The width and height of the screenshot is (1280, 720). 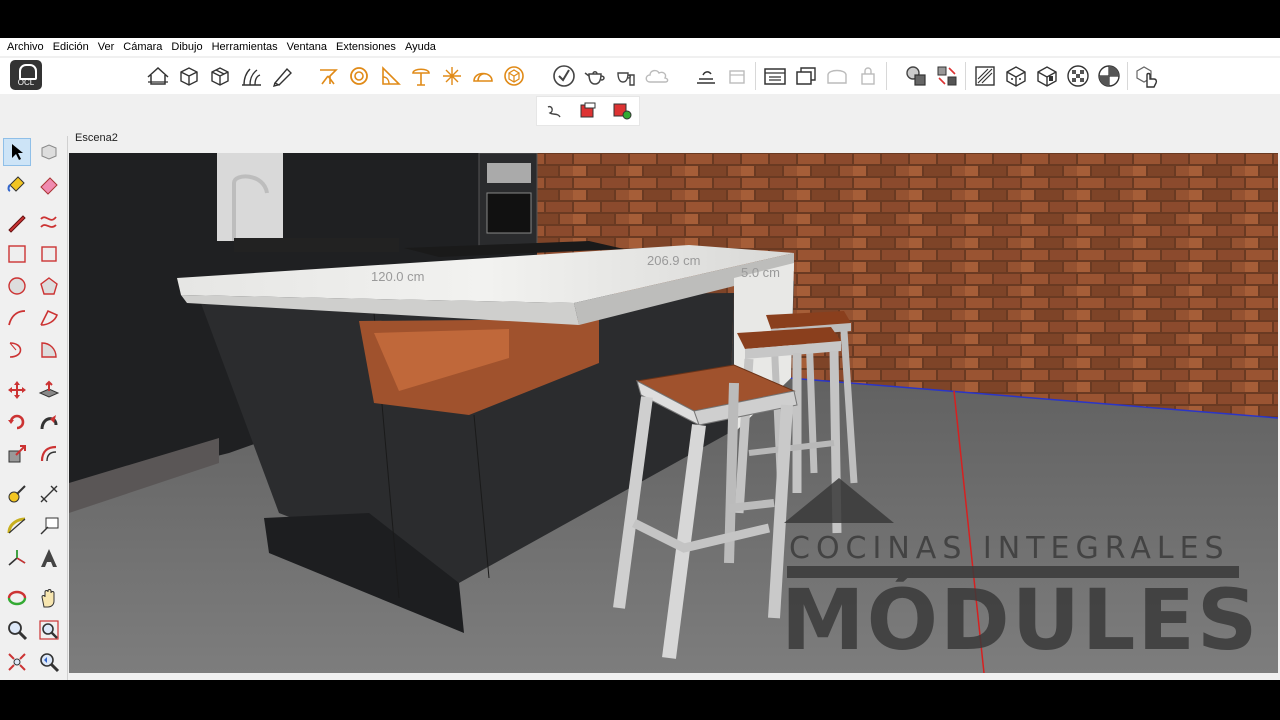 What do you see at coordinates (49, 630) in the screenshot?
I see `zoom-window-icon` at bounding box center [49, 630].